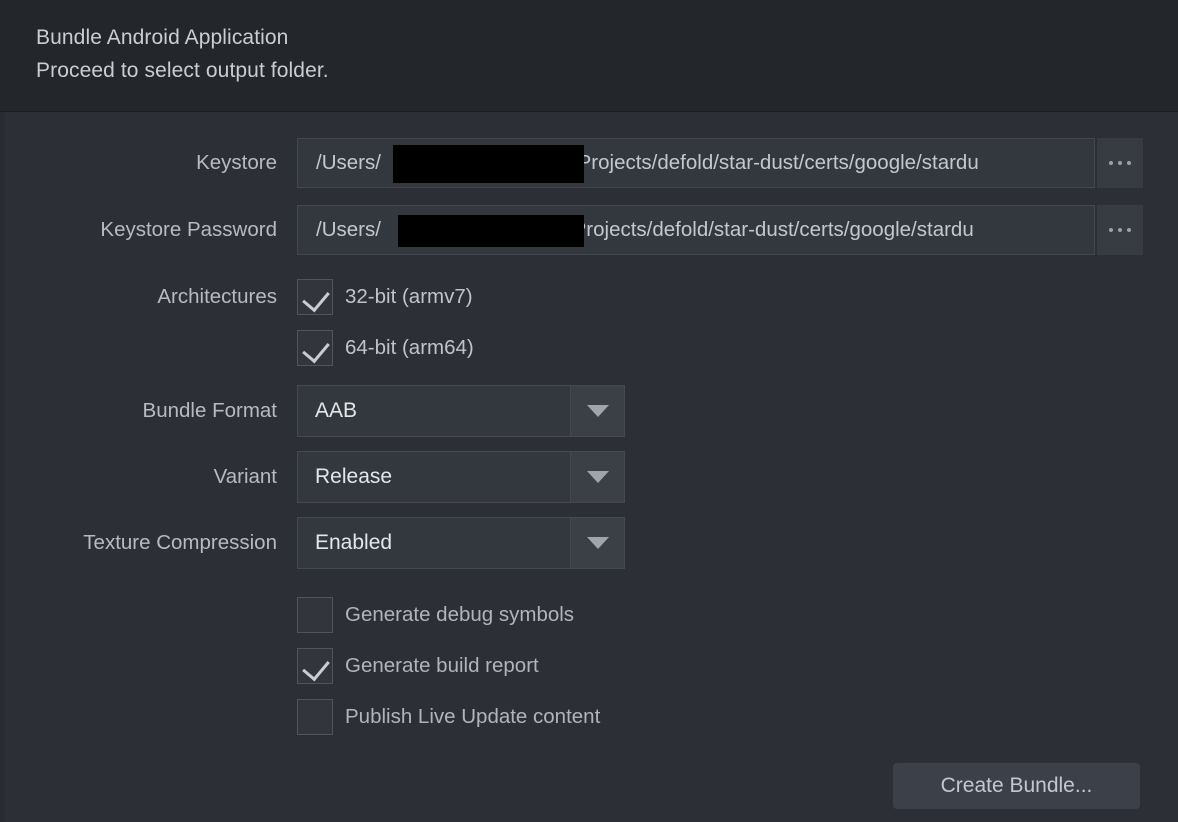 The height and width of the screenshot is (822, 1178). I want to click on keystore-password-redaction-bar, so click(491, 231).